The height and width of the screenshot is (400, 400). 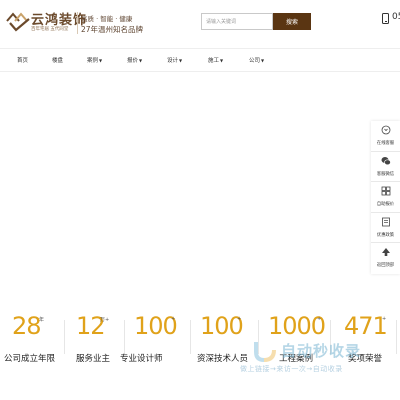 I want to click on side-item-label: 在线客服, so click(x=385, y=143).